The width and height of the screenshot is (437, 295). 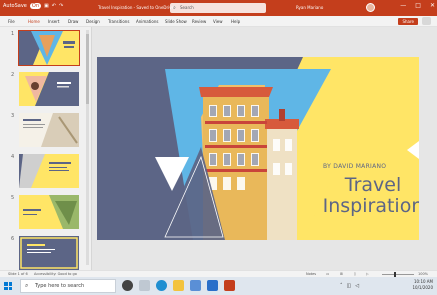 I want to click on minimize-icon: —, so click(x=403, y=5).